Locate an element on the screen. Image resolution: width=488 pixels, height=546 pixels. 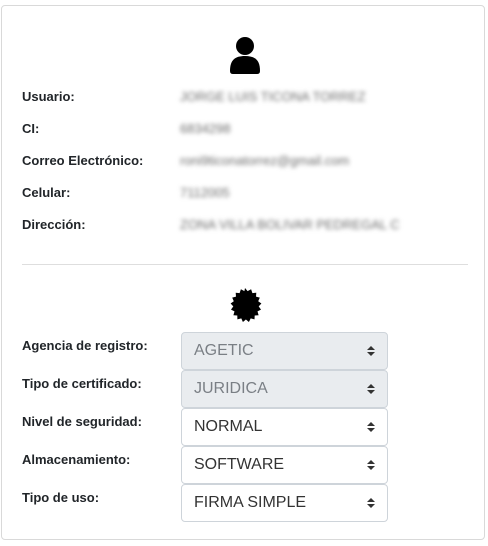
user-icon-container is located at coordinates (245, 55).